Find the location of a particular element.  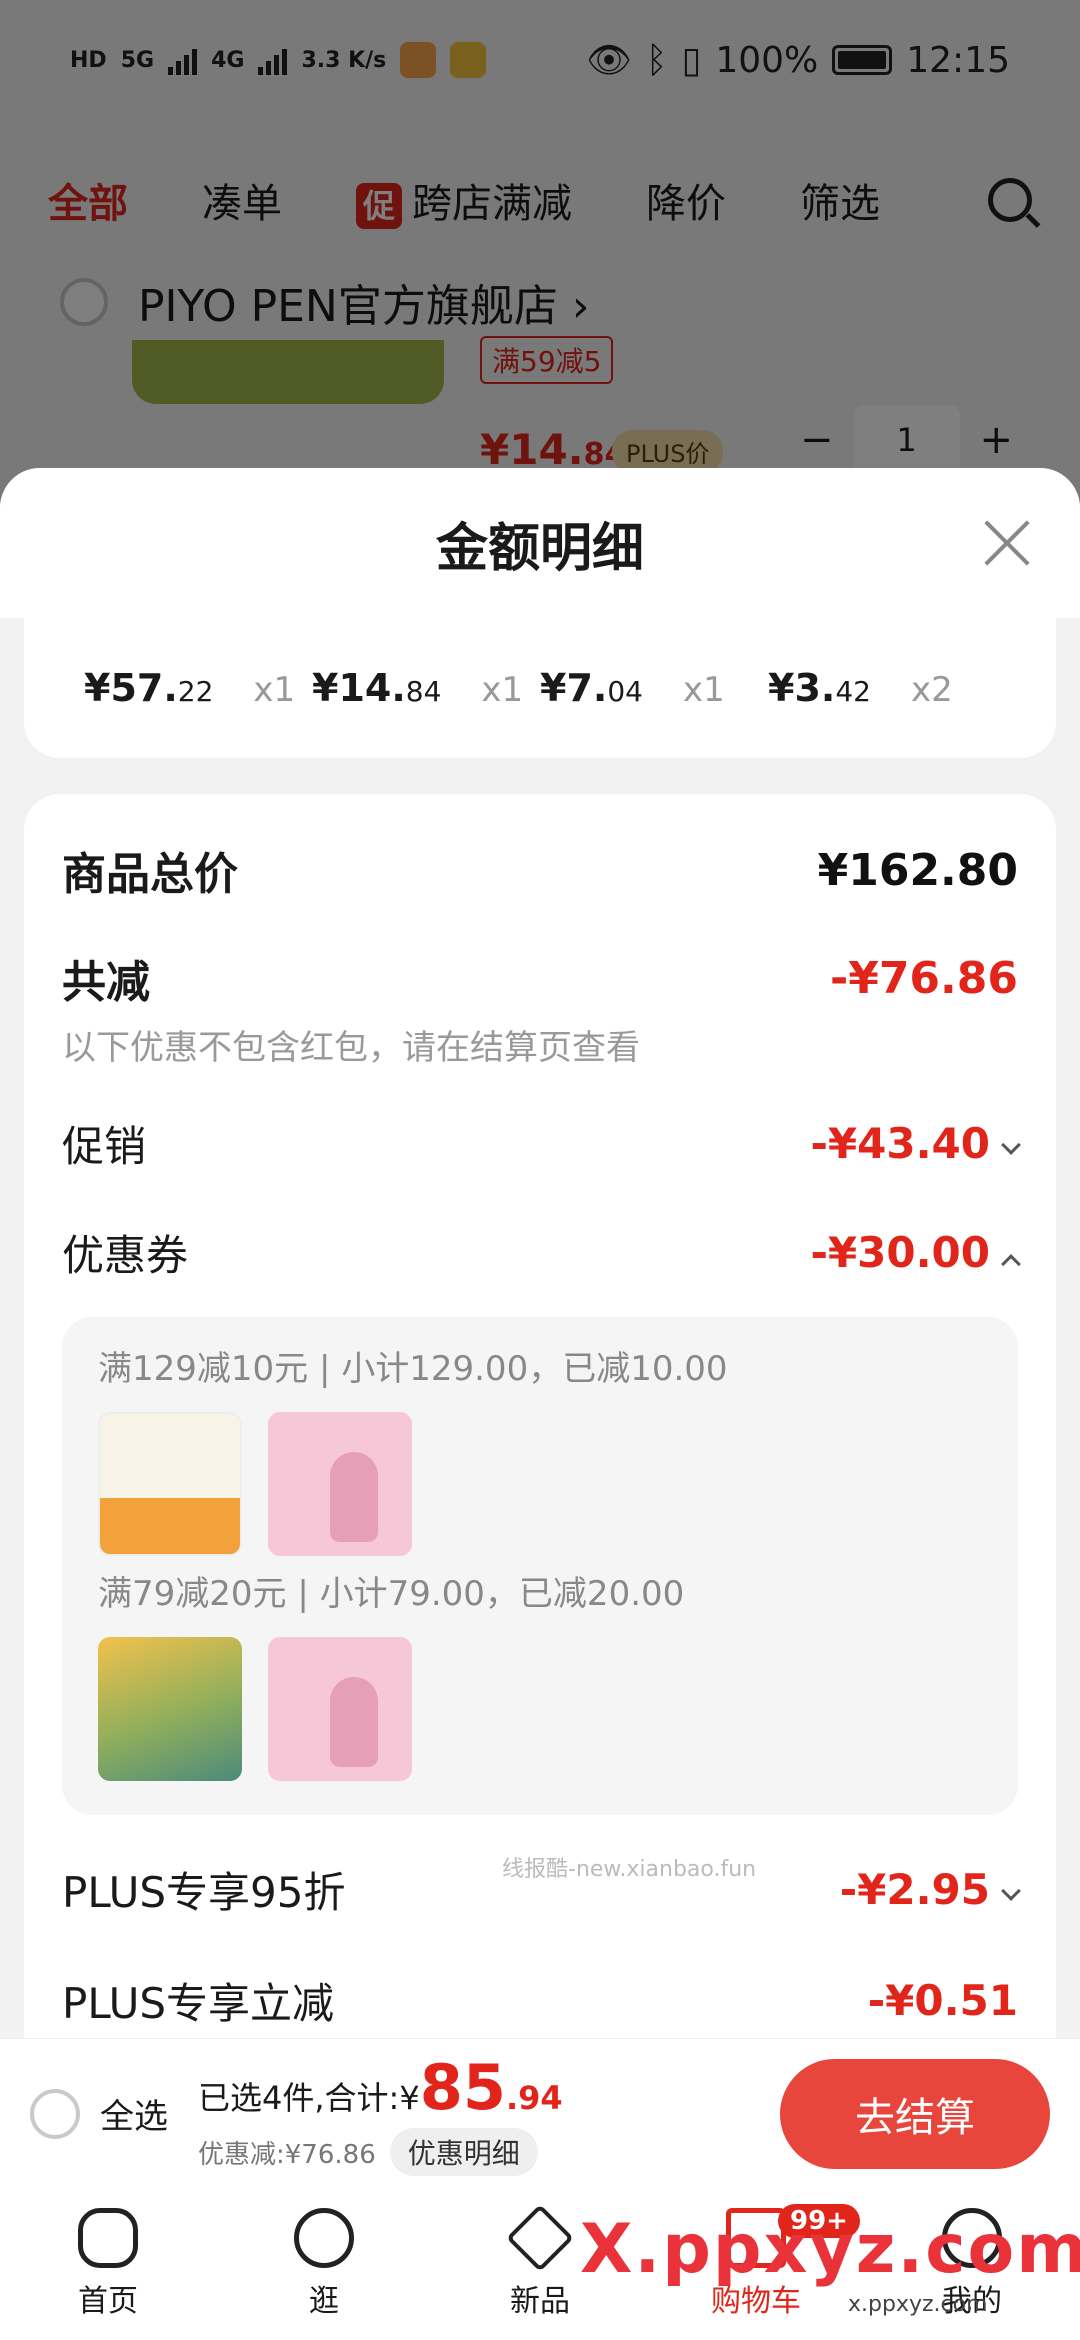

total-row: 商品总价 ¥162.80 is located at coordinates (540, 870).